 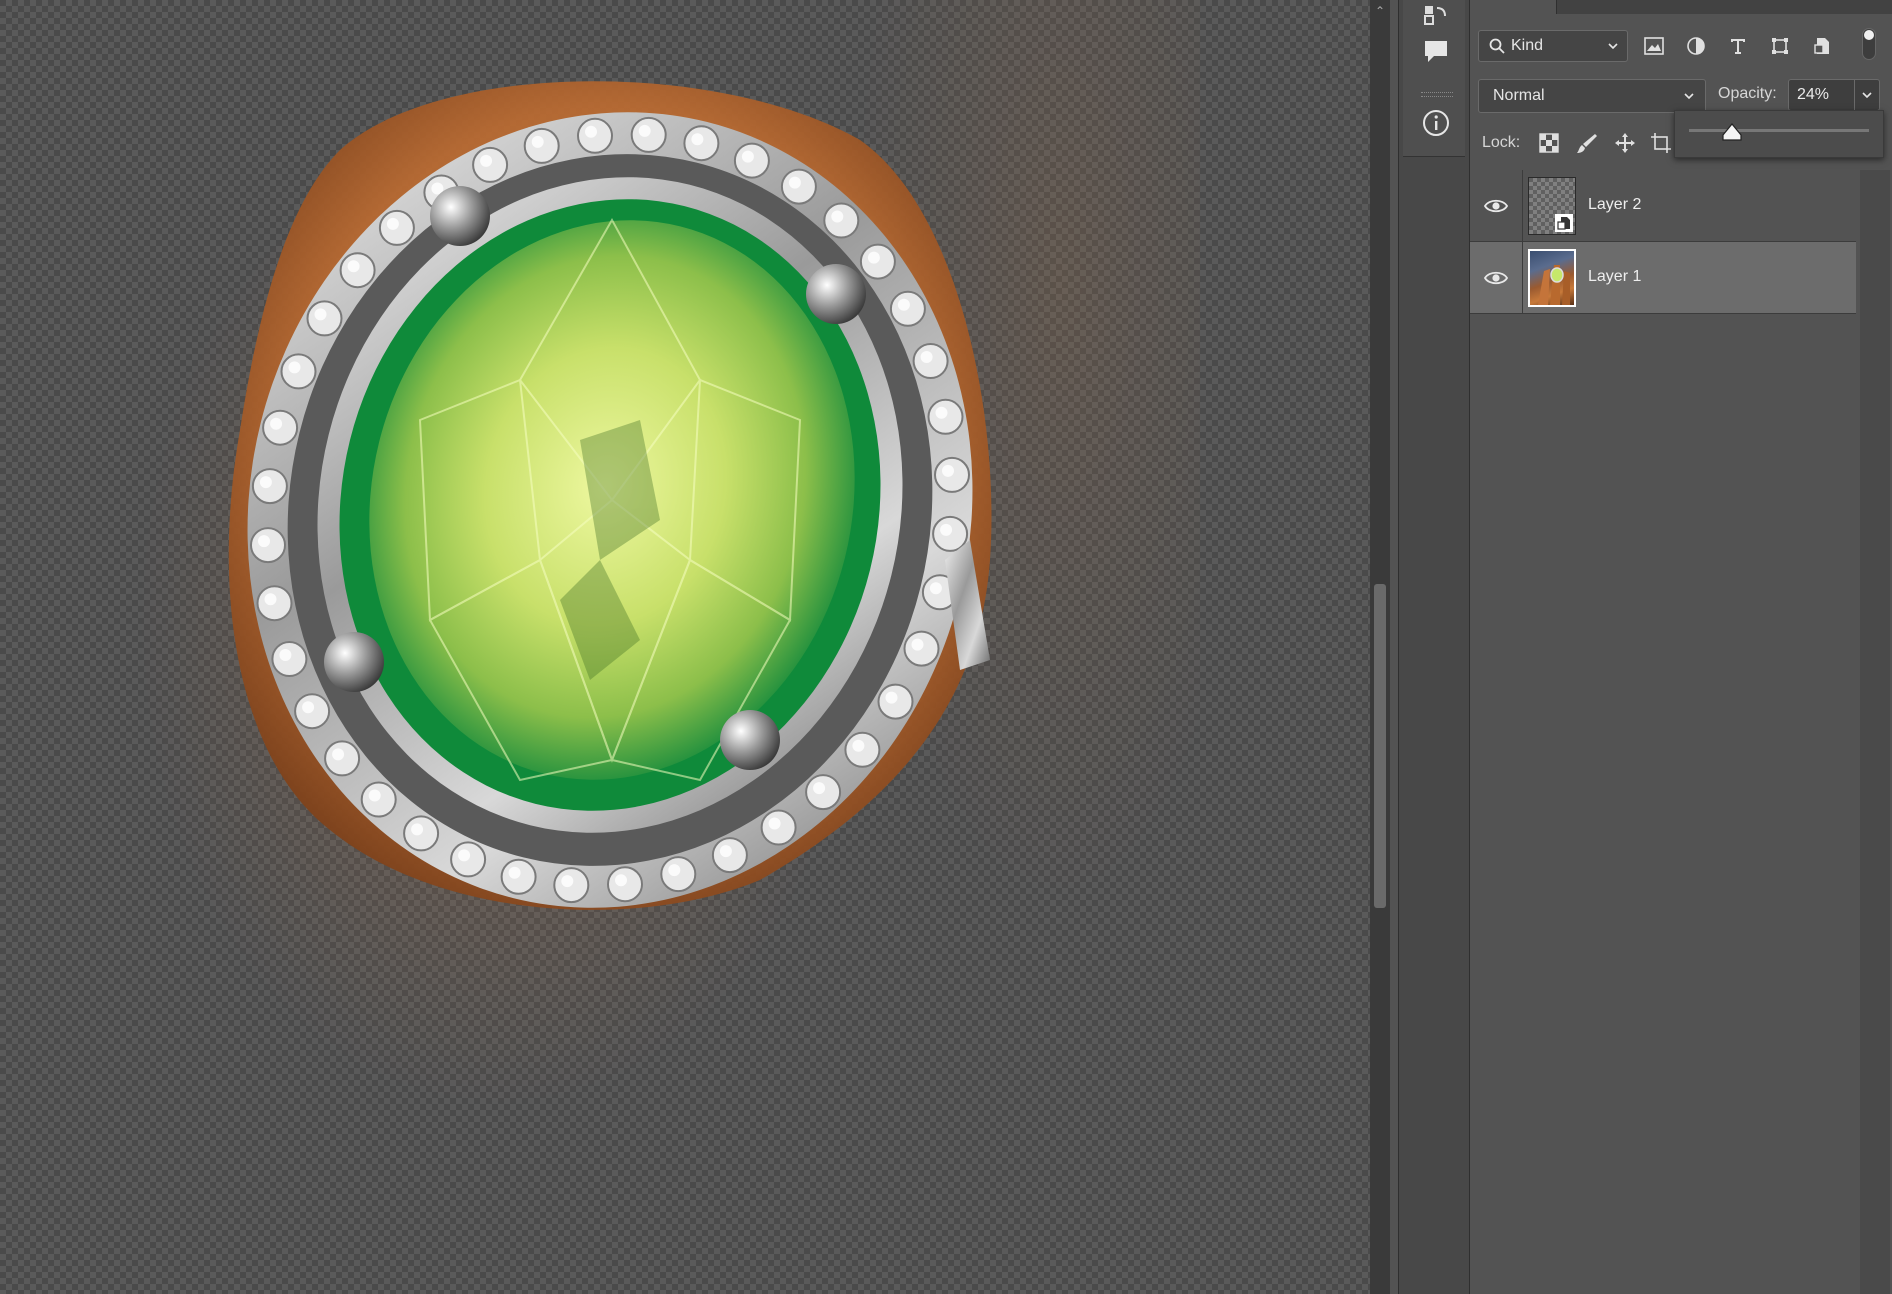 I want to click on opacity-dropdown-button, so click(x=1867, y=95).